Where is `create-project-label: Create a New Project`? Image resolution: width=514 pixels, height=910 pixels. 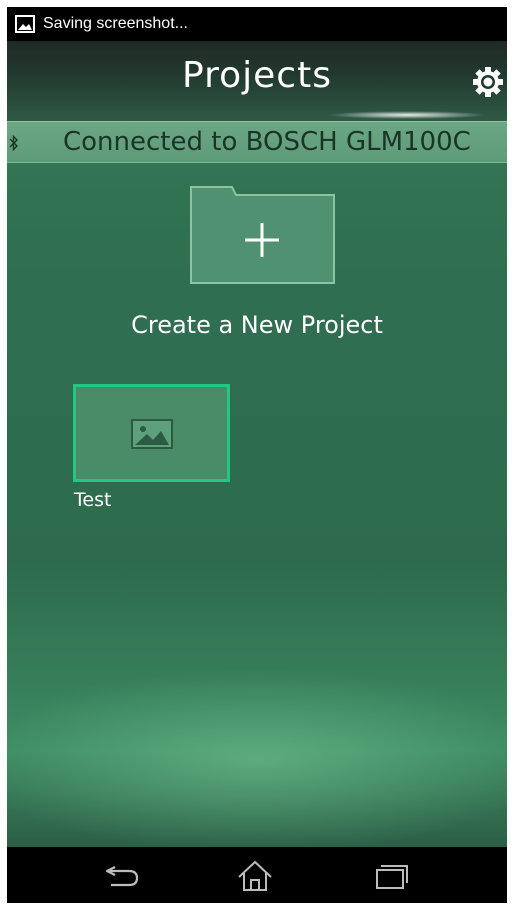
create-project-label: Create a New Project is located at coordinates (257, 325).